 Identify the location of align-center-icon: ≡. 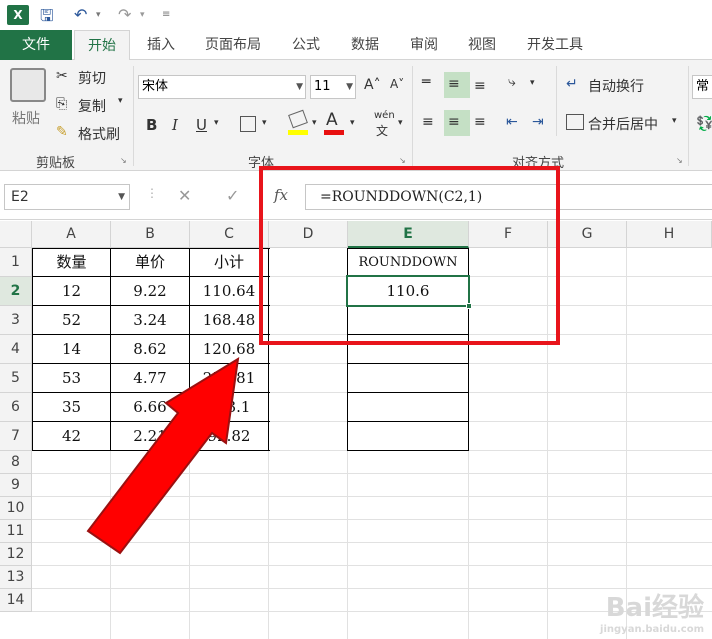
(454, 122).